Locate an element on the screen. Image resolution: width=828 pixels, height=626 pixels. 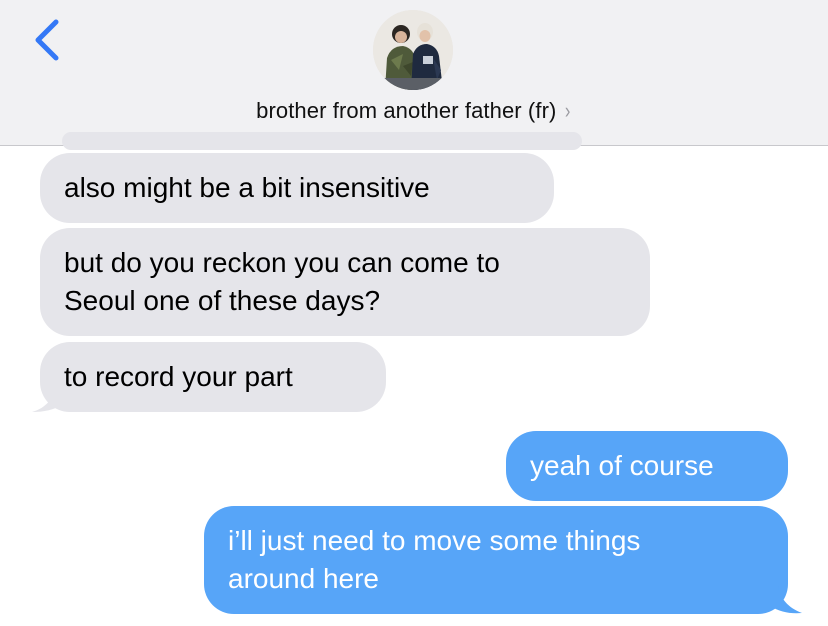
message-bubble-sent: yeah of course is located at coordinates (647, 466).